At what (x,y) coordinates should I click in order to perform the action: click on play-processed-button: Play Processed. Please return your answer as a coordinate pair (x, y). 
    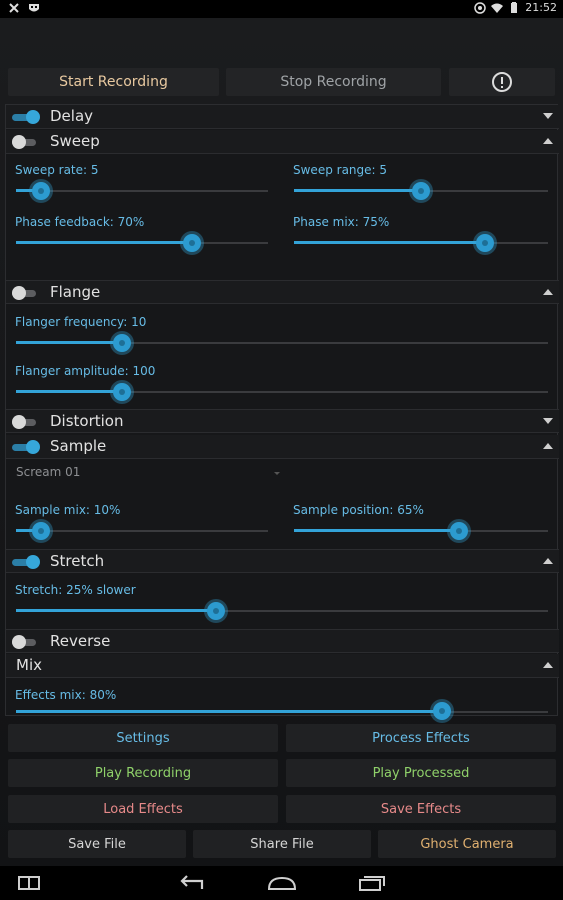
    Looking at the image, I should click on (421, 773).